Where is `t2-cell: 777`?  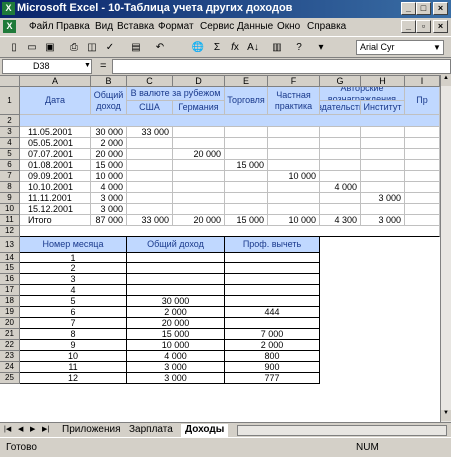 t2-cell: 777 is located at coordinates (272, 378).